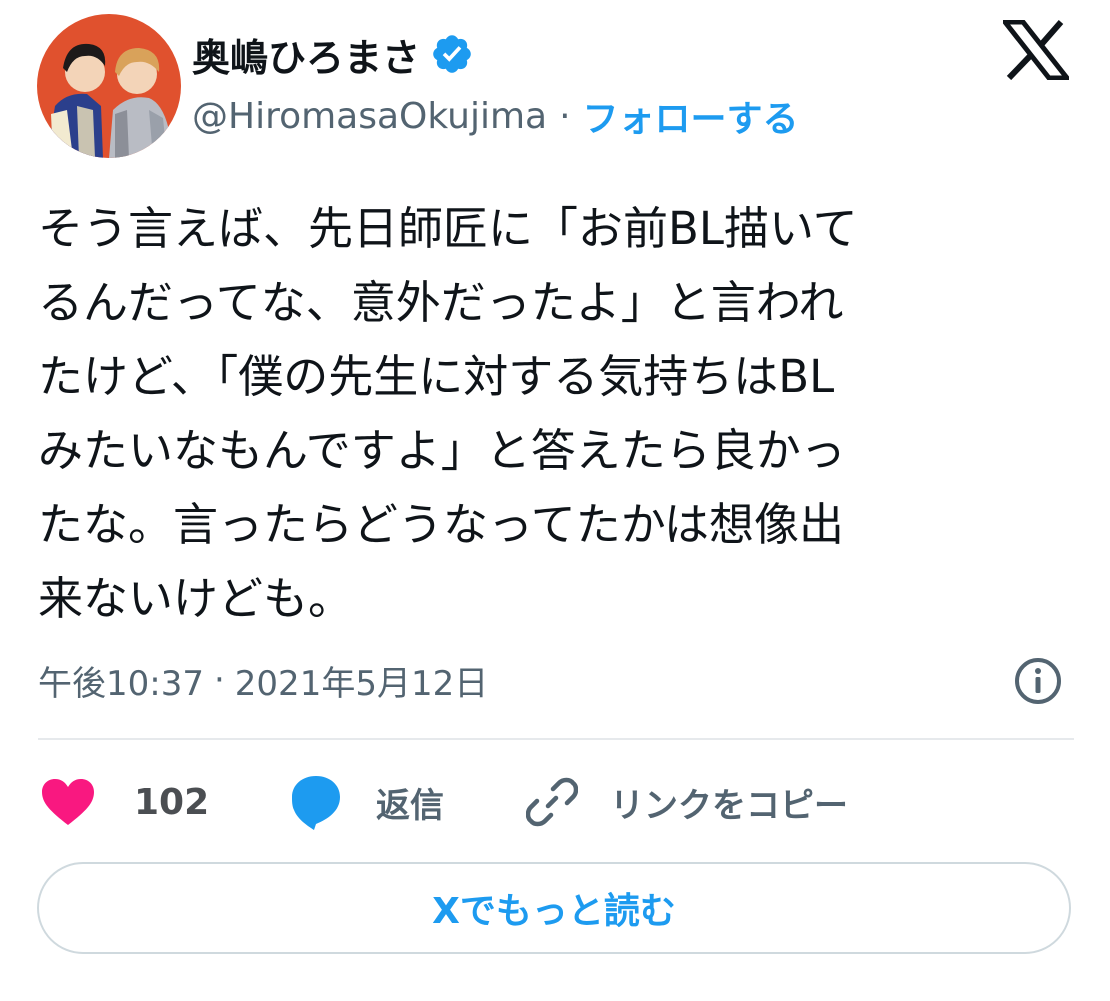 This screenshot has width=1110, height=1001. What do you see at coordinates (316, 802) in the screenshot?
I see `reply-bubble-icon` at bounding box center [316, 802].